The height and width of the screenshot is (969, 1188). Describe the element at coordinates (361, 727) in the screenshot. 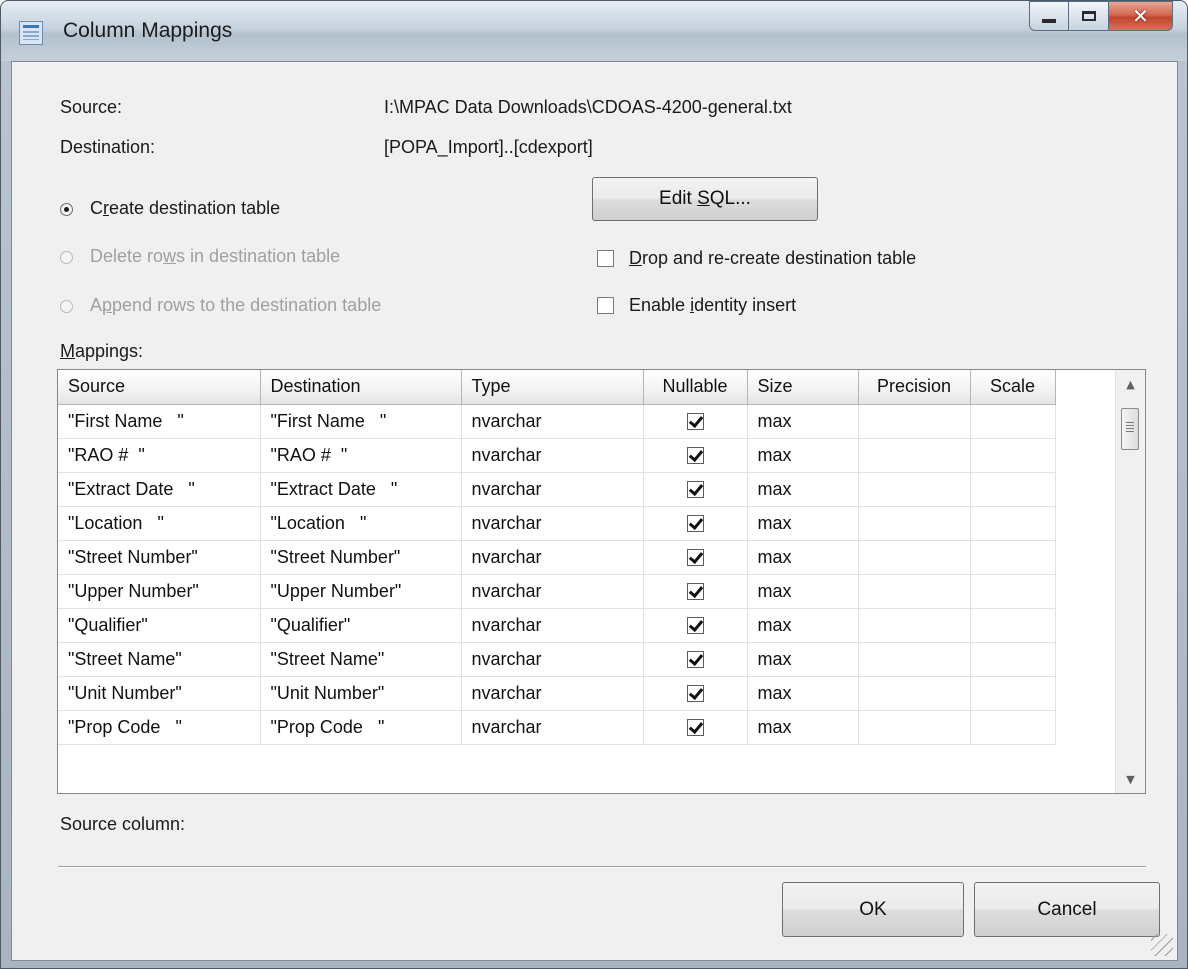

I see `cell-destination: "Prop Code "` at that location.